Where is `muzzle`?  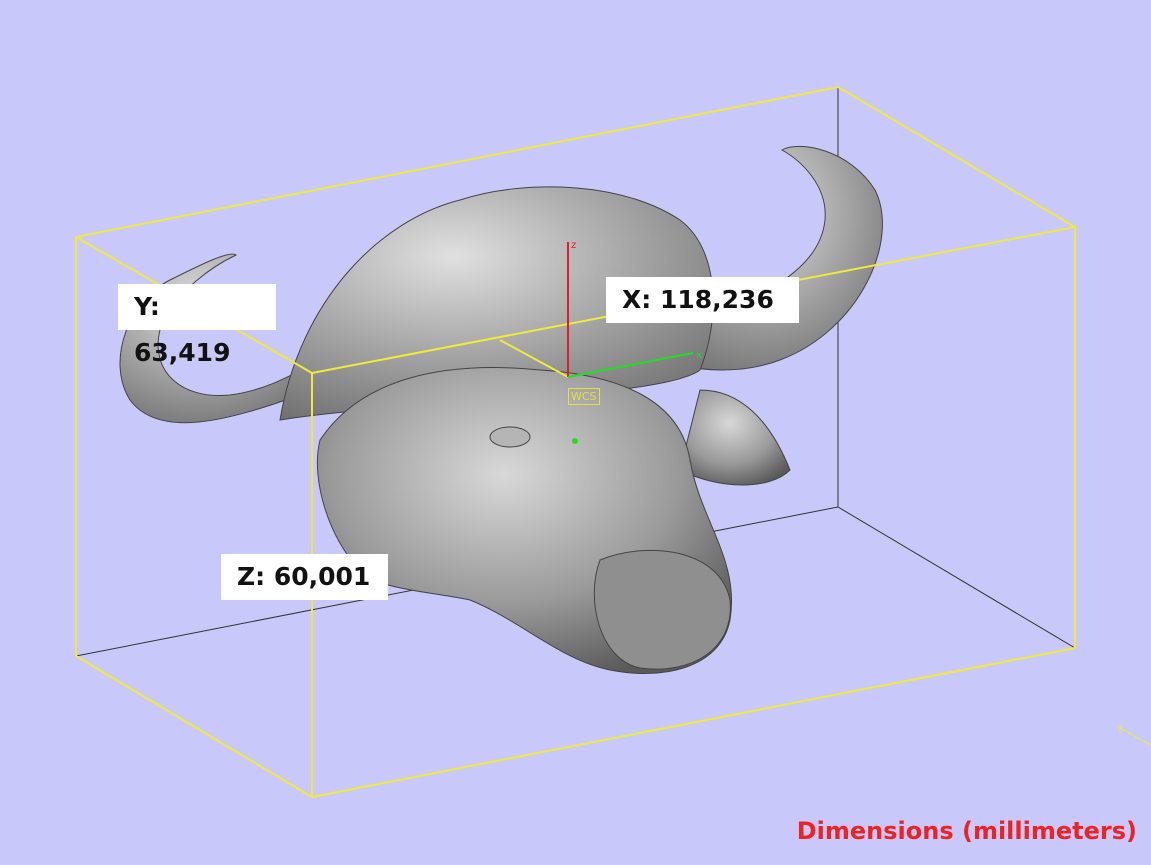
muzzle is located at coordinates (662, 609).